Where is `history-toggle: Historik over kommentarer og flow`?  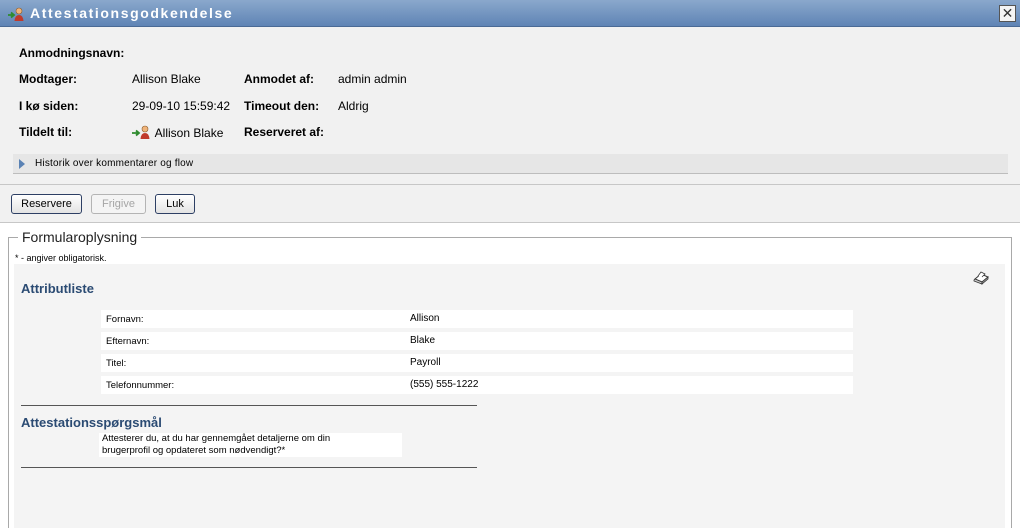 history-toggle: Historik over kommentarer og flow is located at coordinates (510, 164).